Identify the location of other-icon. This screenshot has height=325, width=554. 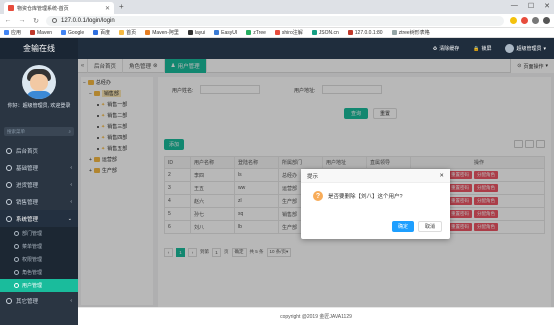
(9, 300).